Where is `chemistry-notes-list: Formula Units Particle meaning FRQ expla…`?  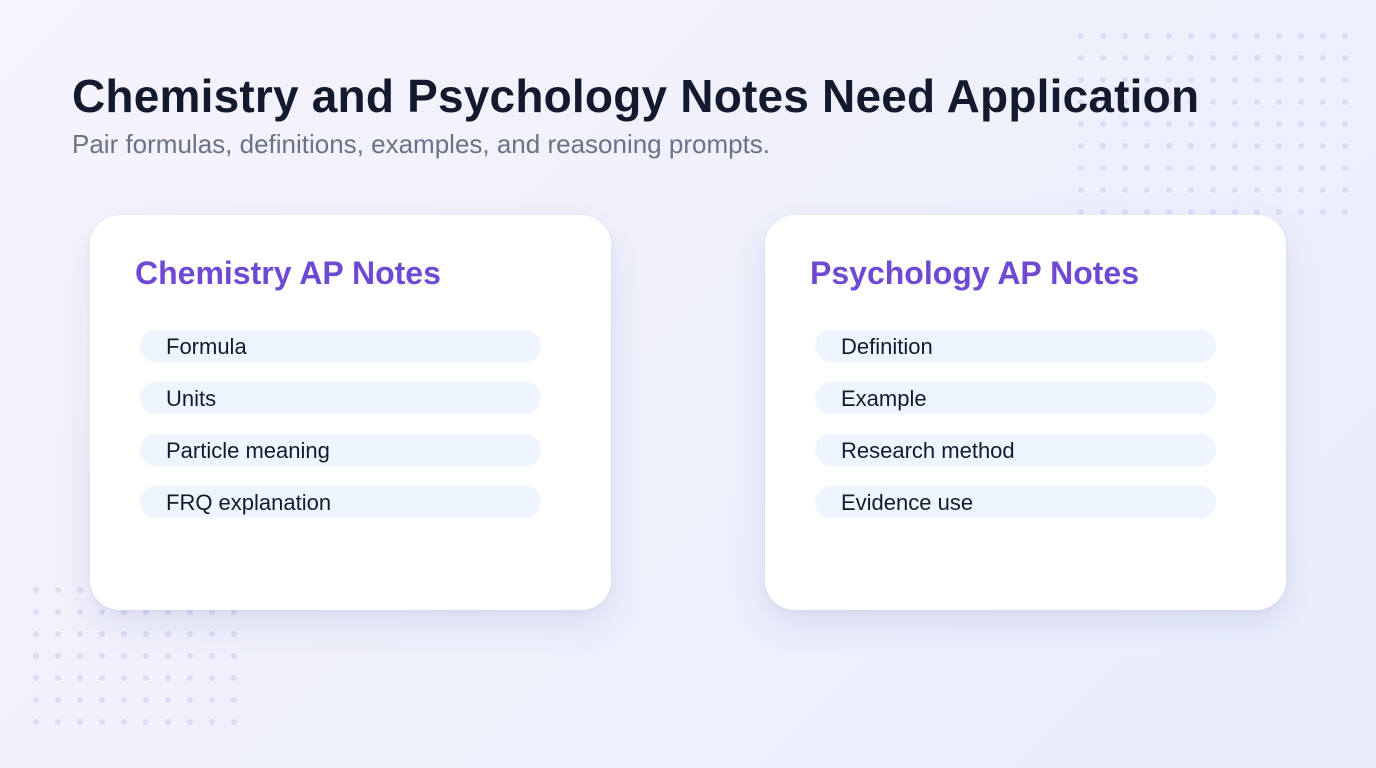 chemistry-notes-list: Formula Units Particle meaning FRQ expla… is located at coordinates (340, 434).